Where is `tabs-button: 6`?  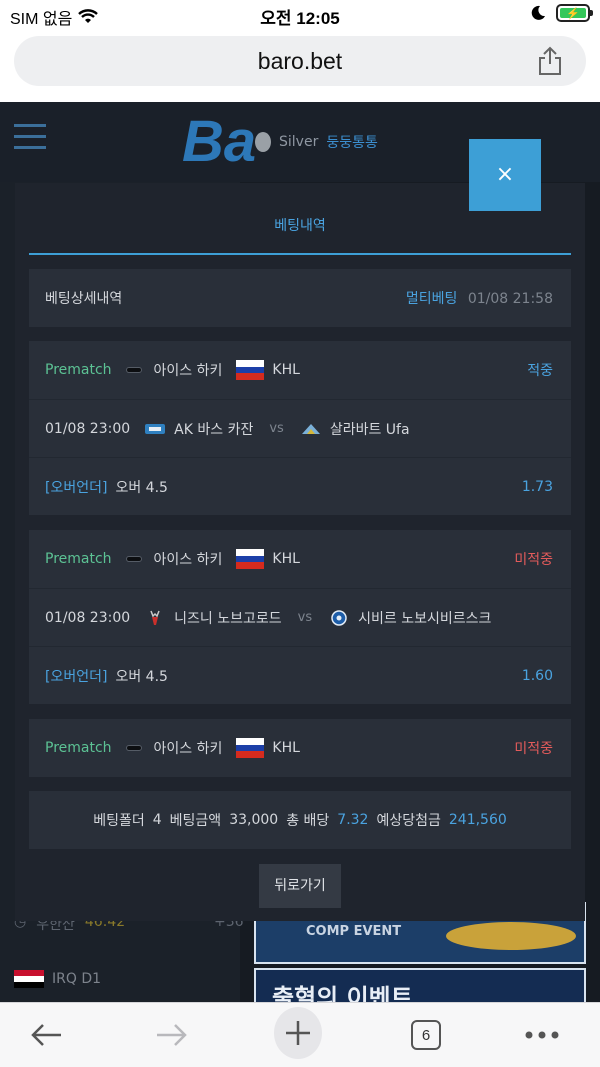 tabs-button: 6 is located at coordinates (426, 1035).